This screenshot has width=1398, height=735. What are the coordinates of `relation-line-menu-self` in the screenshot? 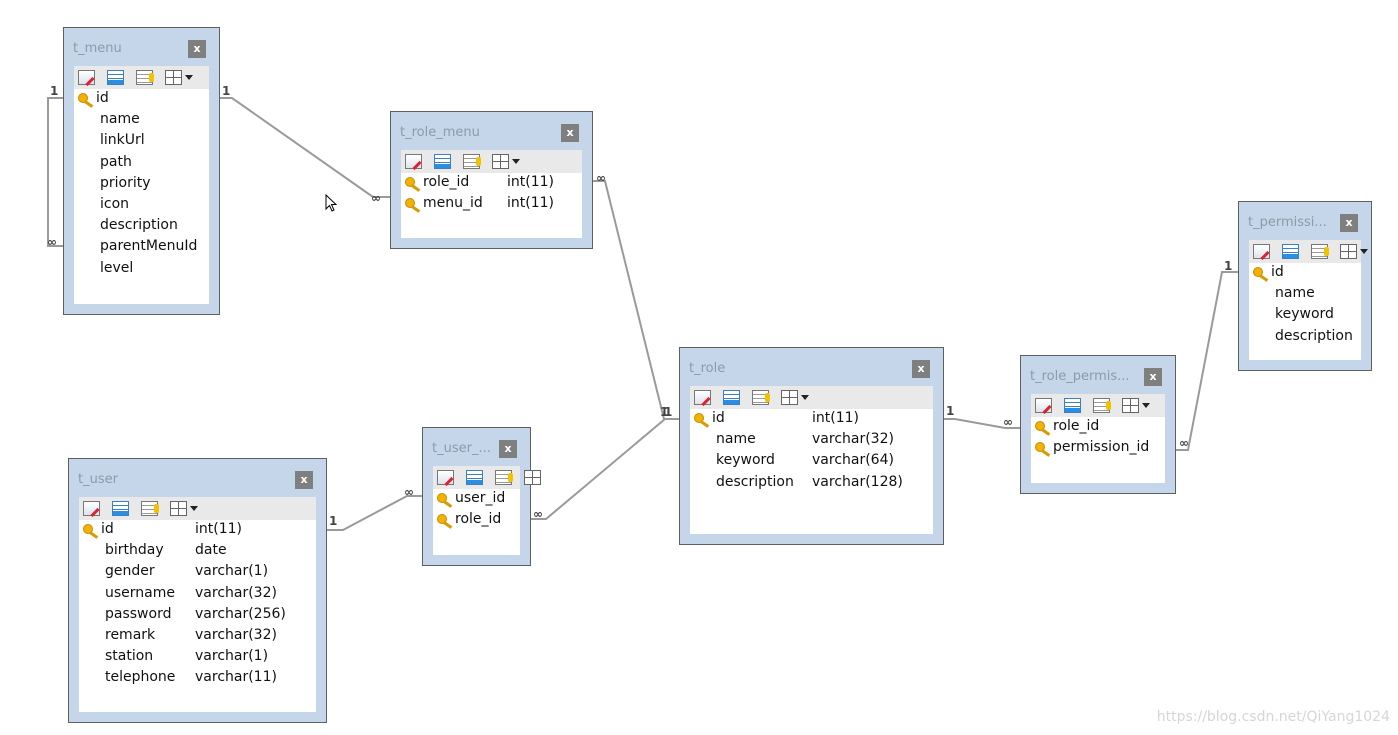 It's located at (55, 172).